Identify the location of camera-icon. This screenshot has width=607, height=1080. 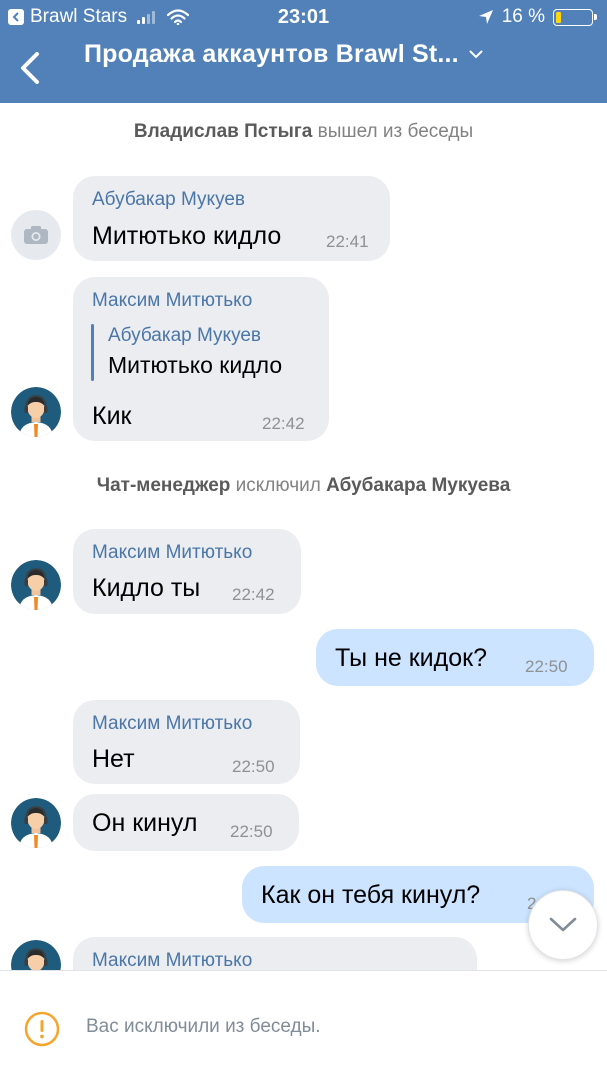
(36, 235).